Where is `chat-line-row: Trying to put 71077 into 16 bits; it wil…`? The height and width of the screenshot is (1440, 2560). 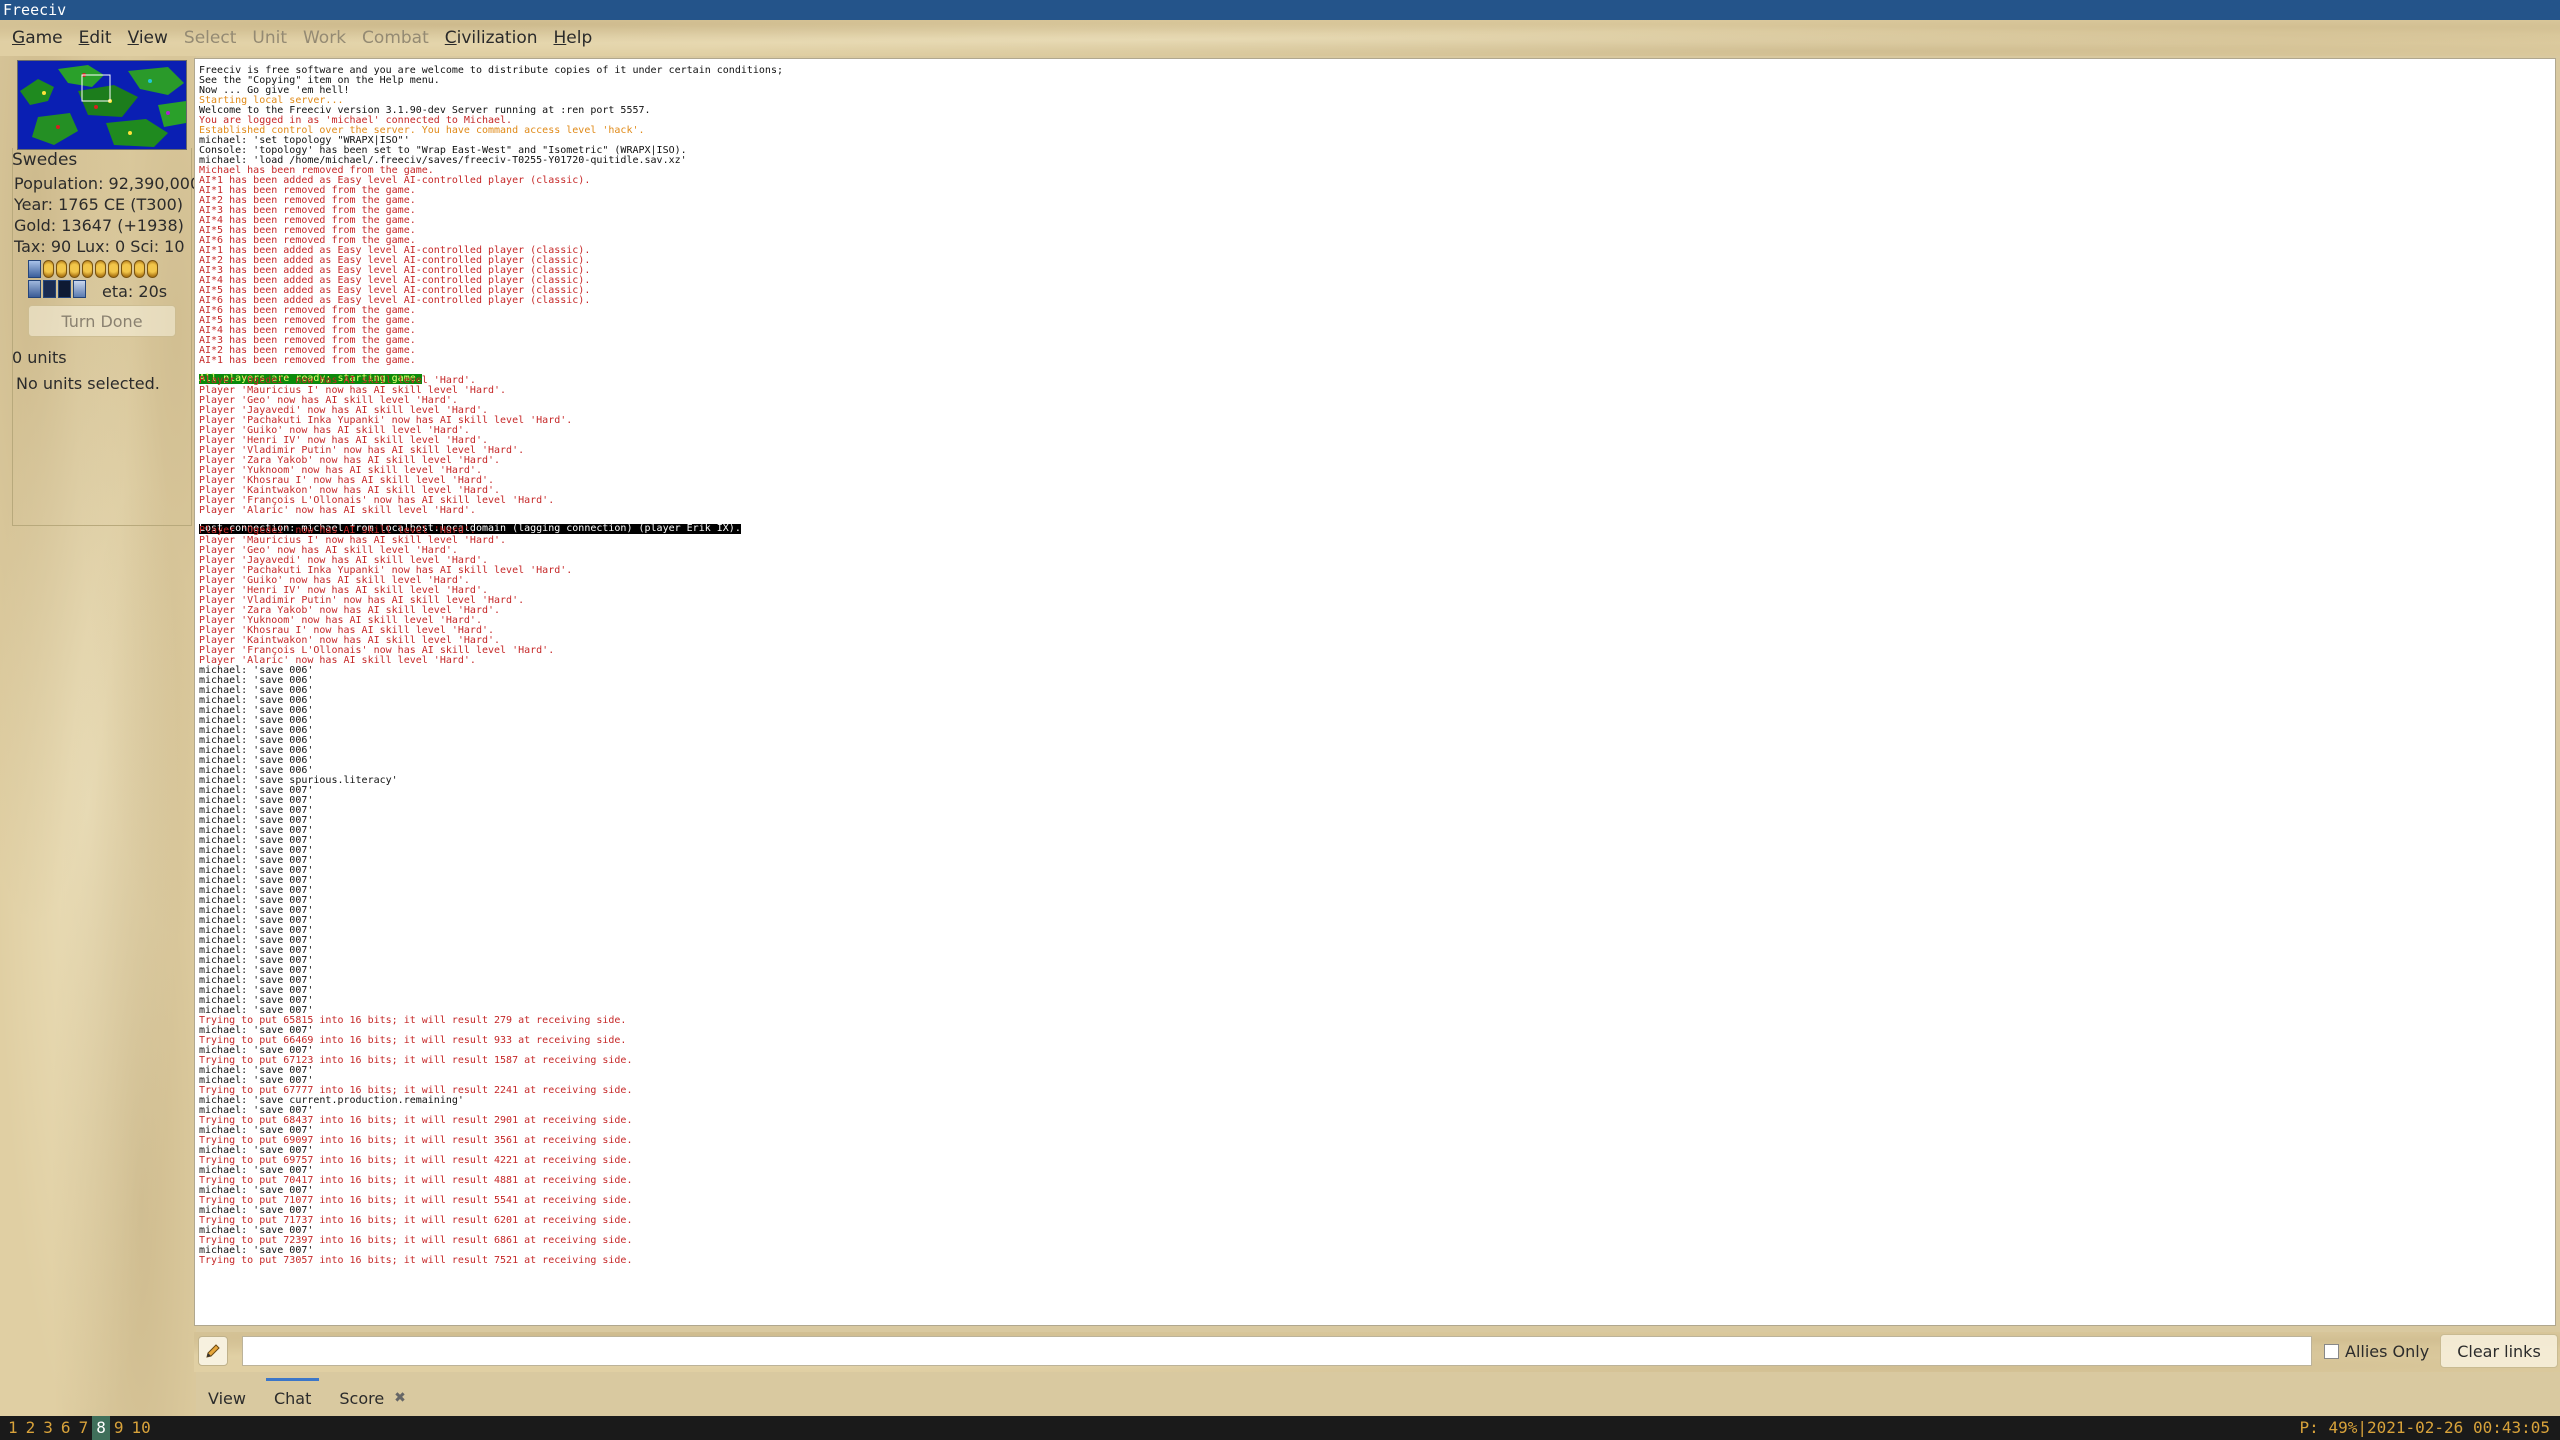
chat-line-row: Trying to put 71077 into 16 bits; it wil… is located at coordinates (1375, 1201).